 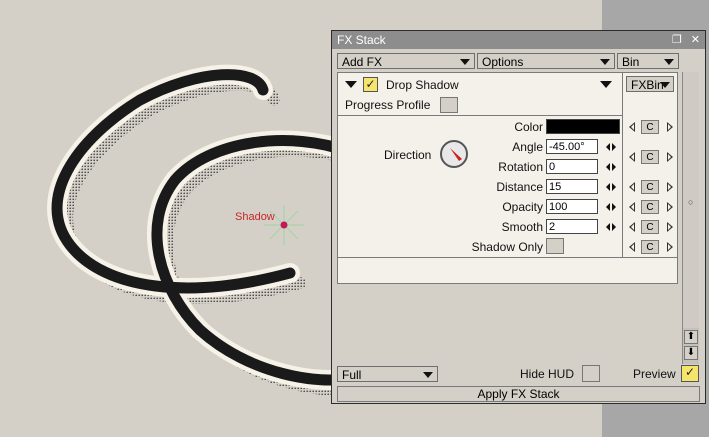 I want to click on collapse-triangle-icon, so click(x=351, y=84).